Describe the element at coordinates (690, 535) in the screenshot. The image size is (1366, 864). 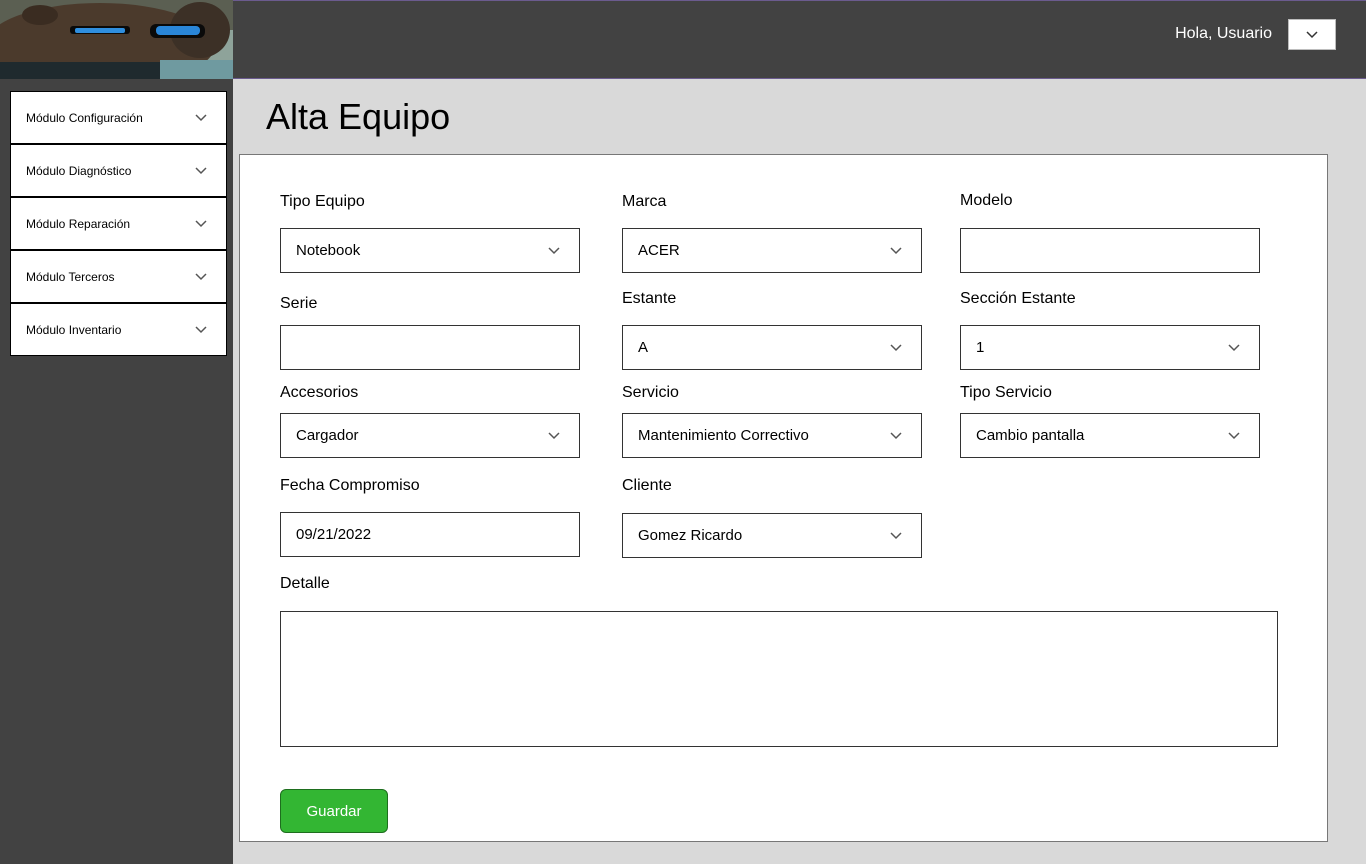
I see `cliente-value: Gomez Ricardo` at that location.